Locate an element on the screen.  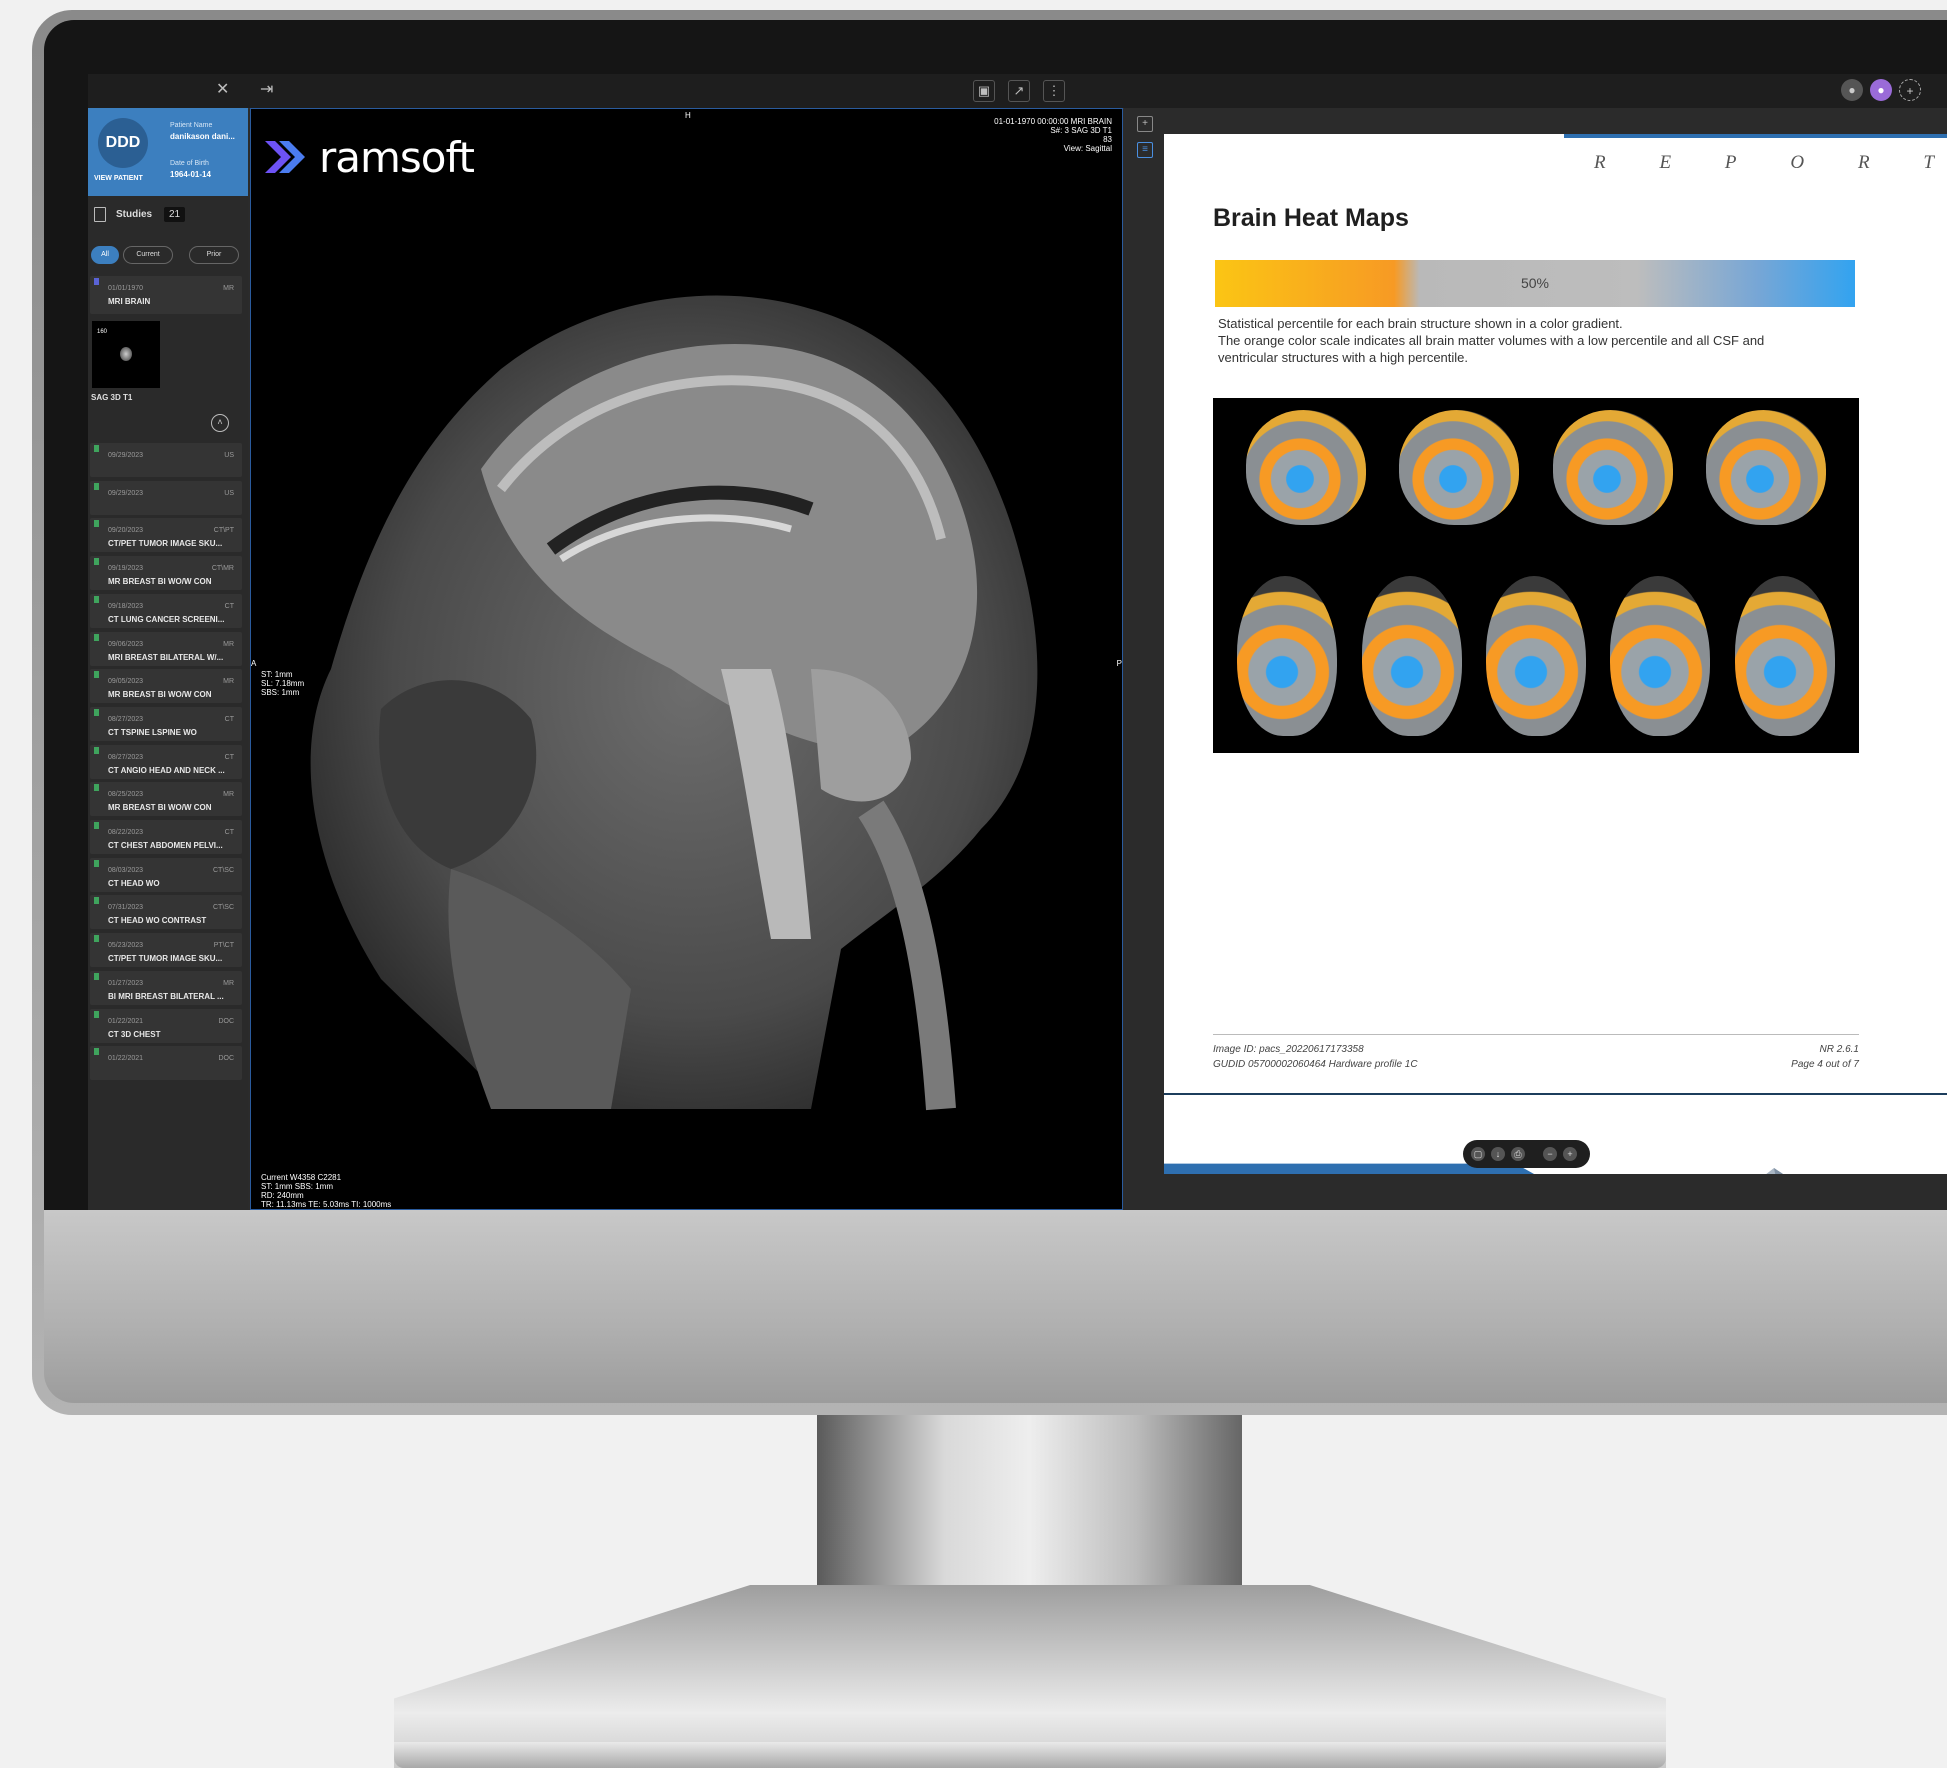
series-thumbnail: 160 is located at coordinates (126, 354).